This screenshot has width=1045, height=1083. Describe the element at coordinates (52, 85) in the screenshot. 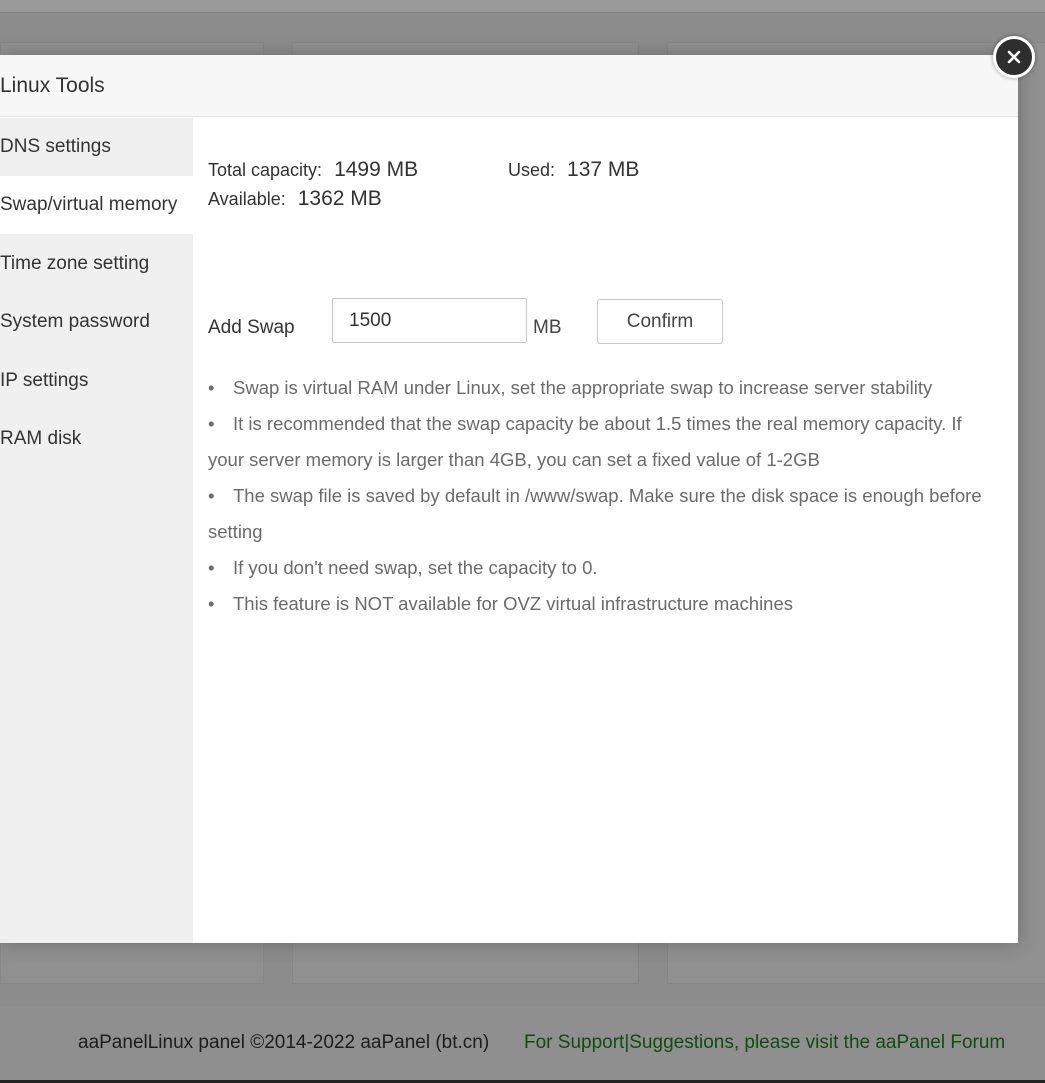

I see `dialog-title: Linux Tools` at that location.